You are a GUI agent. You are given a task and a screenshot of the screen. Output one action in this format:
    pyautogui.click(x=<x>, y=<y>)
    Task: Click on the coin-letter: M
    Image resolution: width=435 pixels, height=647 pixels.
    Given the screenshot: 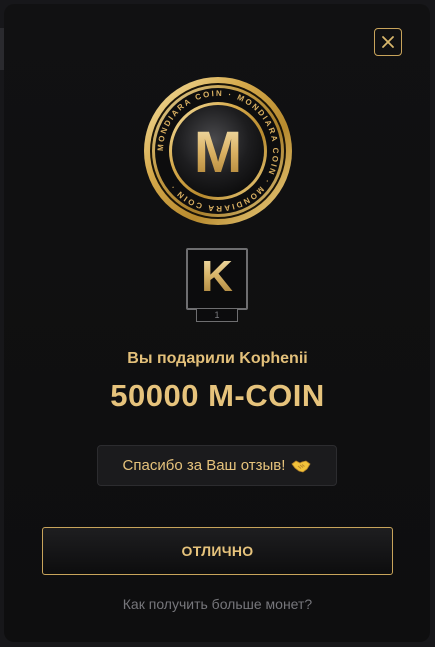 What is the action you would take?
    pyautogui.click(x=218, y=152)
    